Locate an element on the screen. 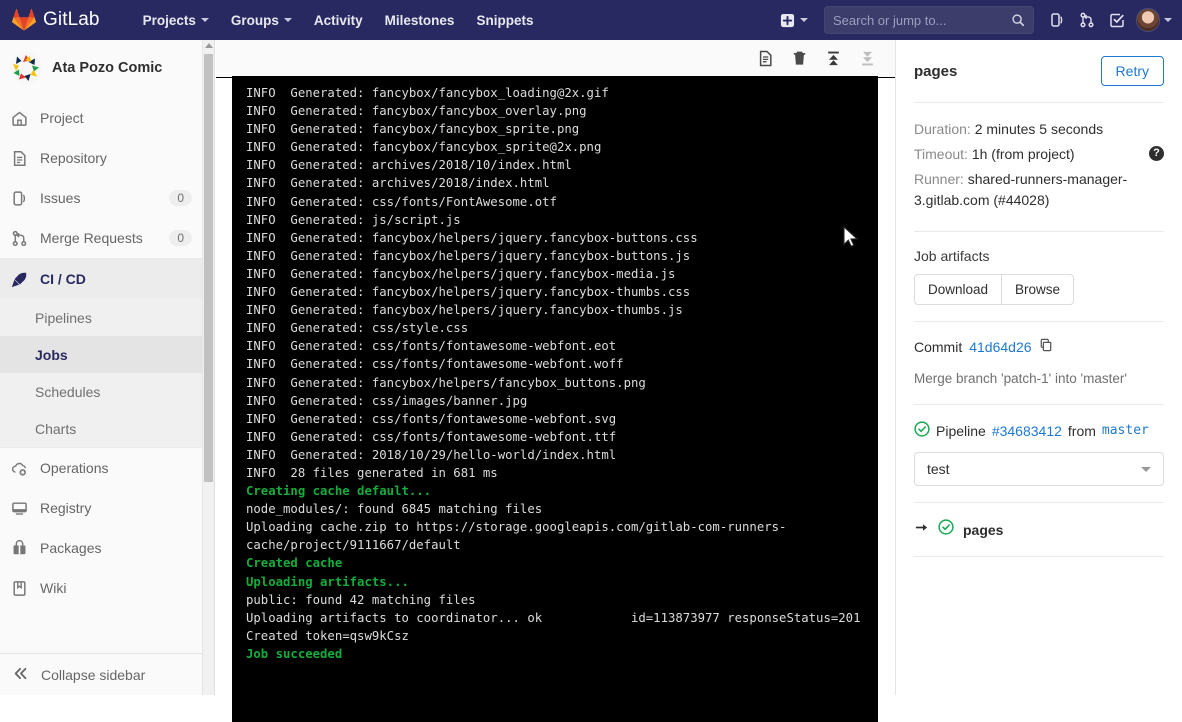 This screenshot has width=1182, height=722. nav-activity: Activity is located at coordinates (338, 20).